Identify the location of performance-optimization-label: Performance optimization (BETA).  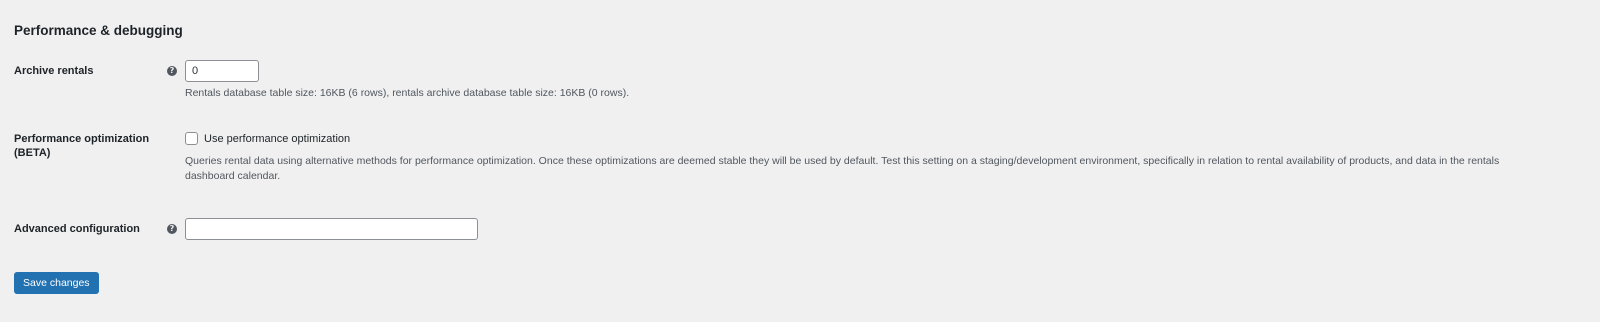
(82, 146).